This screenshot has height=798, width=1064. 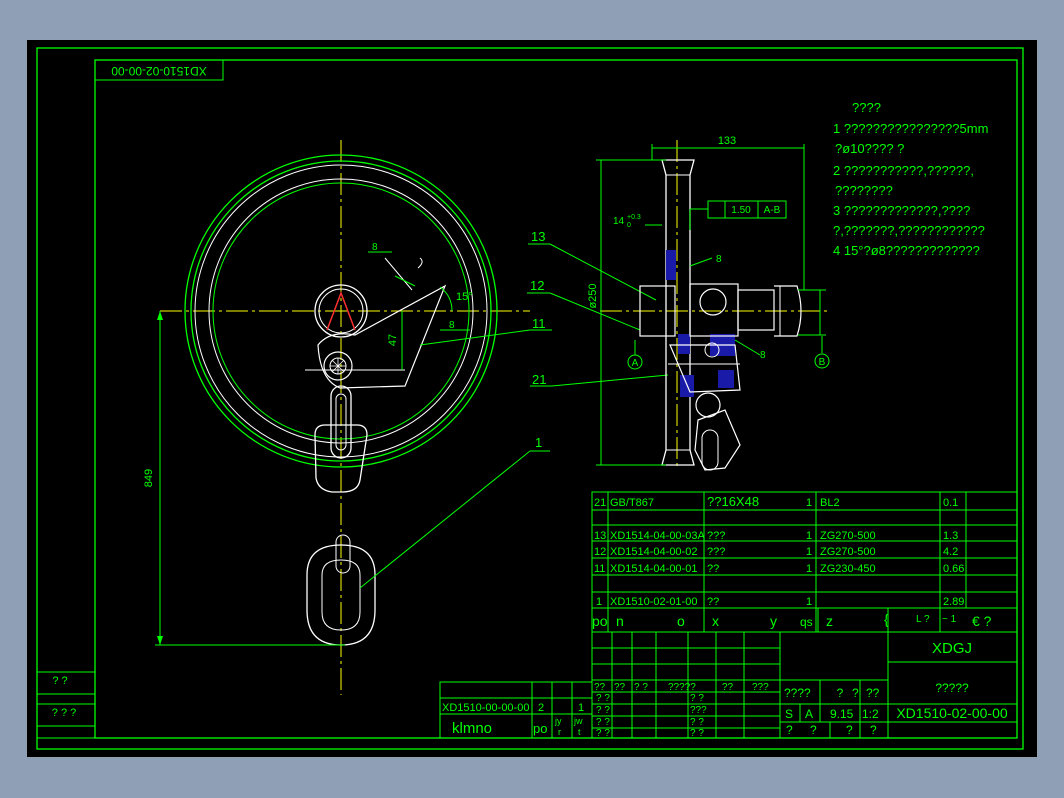 I want to click on svg-text: n, so click(x=620, y=621).